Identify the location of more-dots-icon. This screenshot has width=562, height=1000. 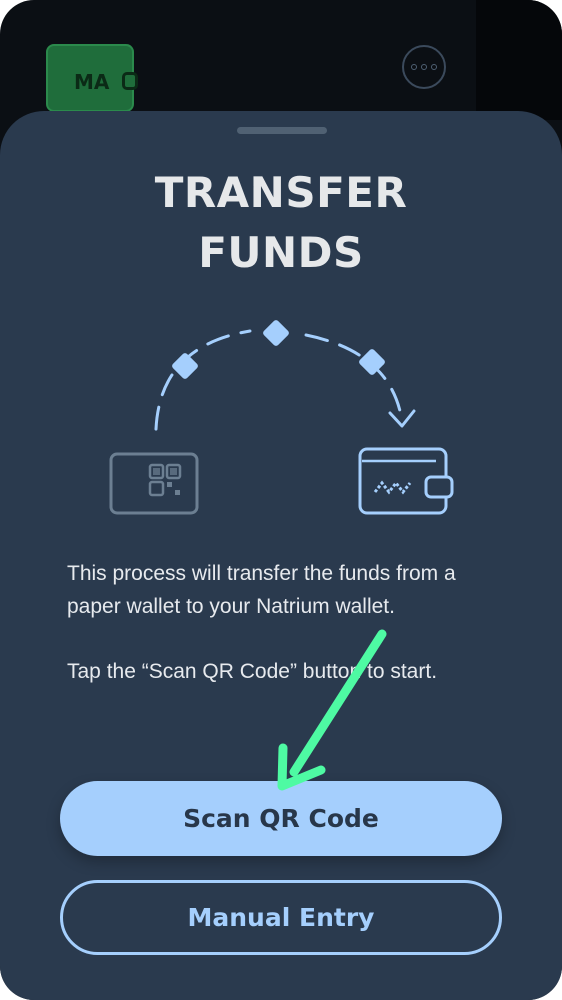
(424, 67).